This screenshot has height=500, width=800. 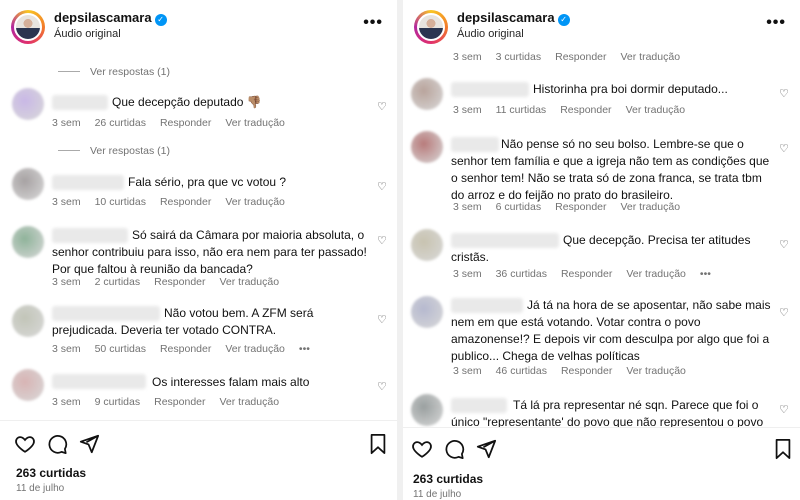 I want to click on comment-likes: 50 curtidas, so click(x=120, y=349).